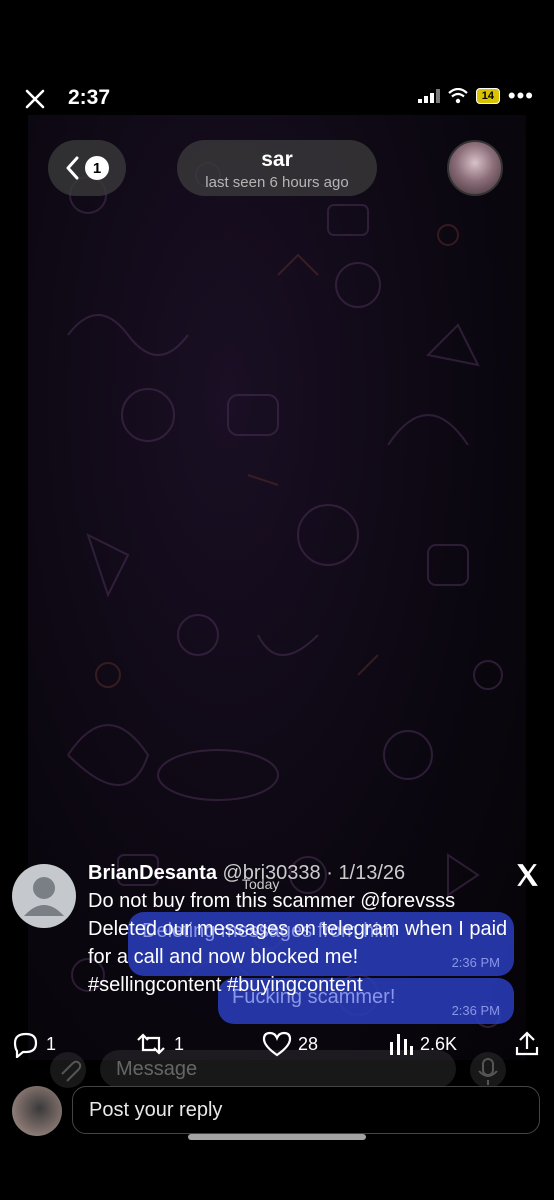 This screenshot has height=1200, width=554. I want to click on tweet-handle: @bri30338, so click(272, 873).